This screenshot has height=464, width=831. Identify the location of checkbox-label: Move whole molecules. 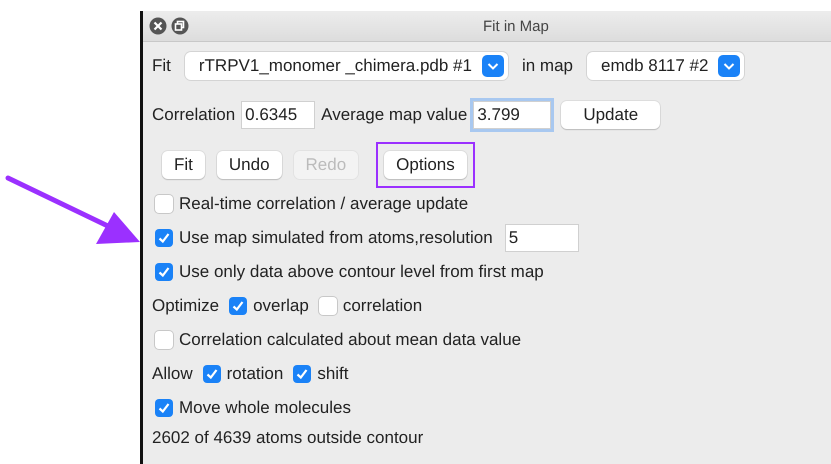
(265, 408).